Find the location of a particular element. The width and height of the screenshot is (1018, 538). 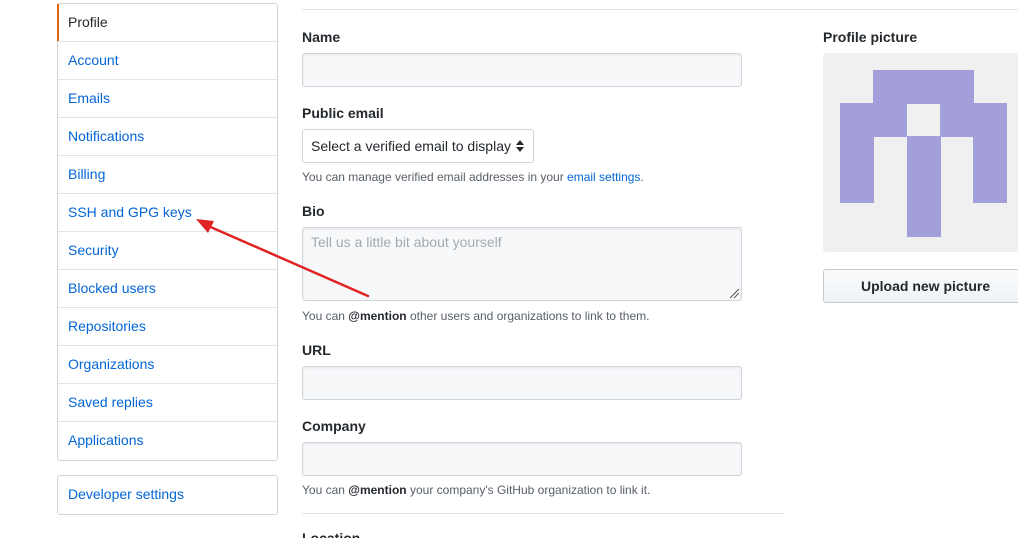

email-settings-link: email settings is located at coordinates (603, 177).